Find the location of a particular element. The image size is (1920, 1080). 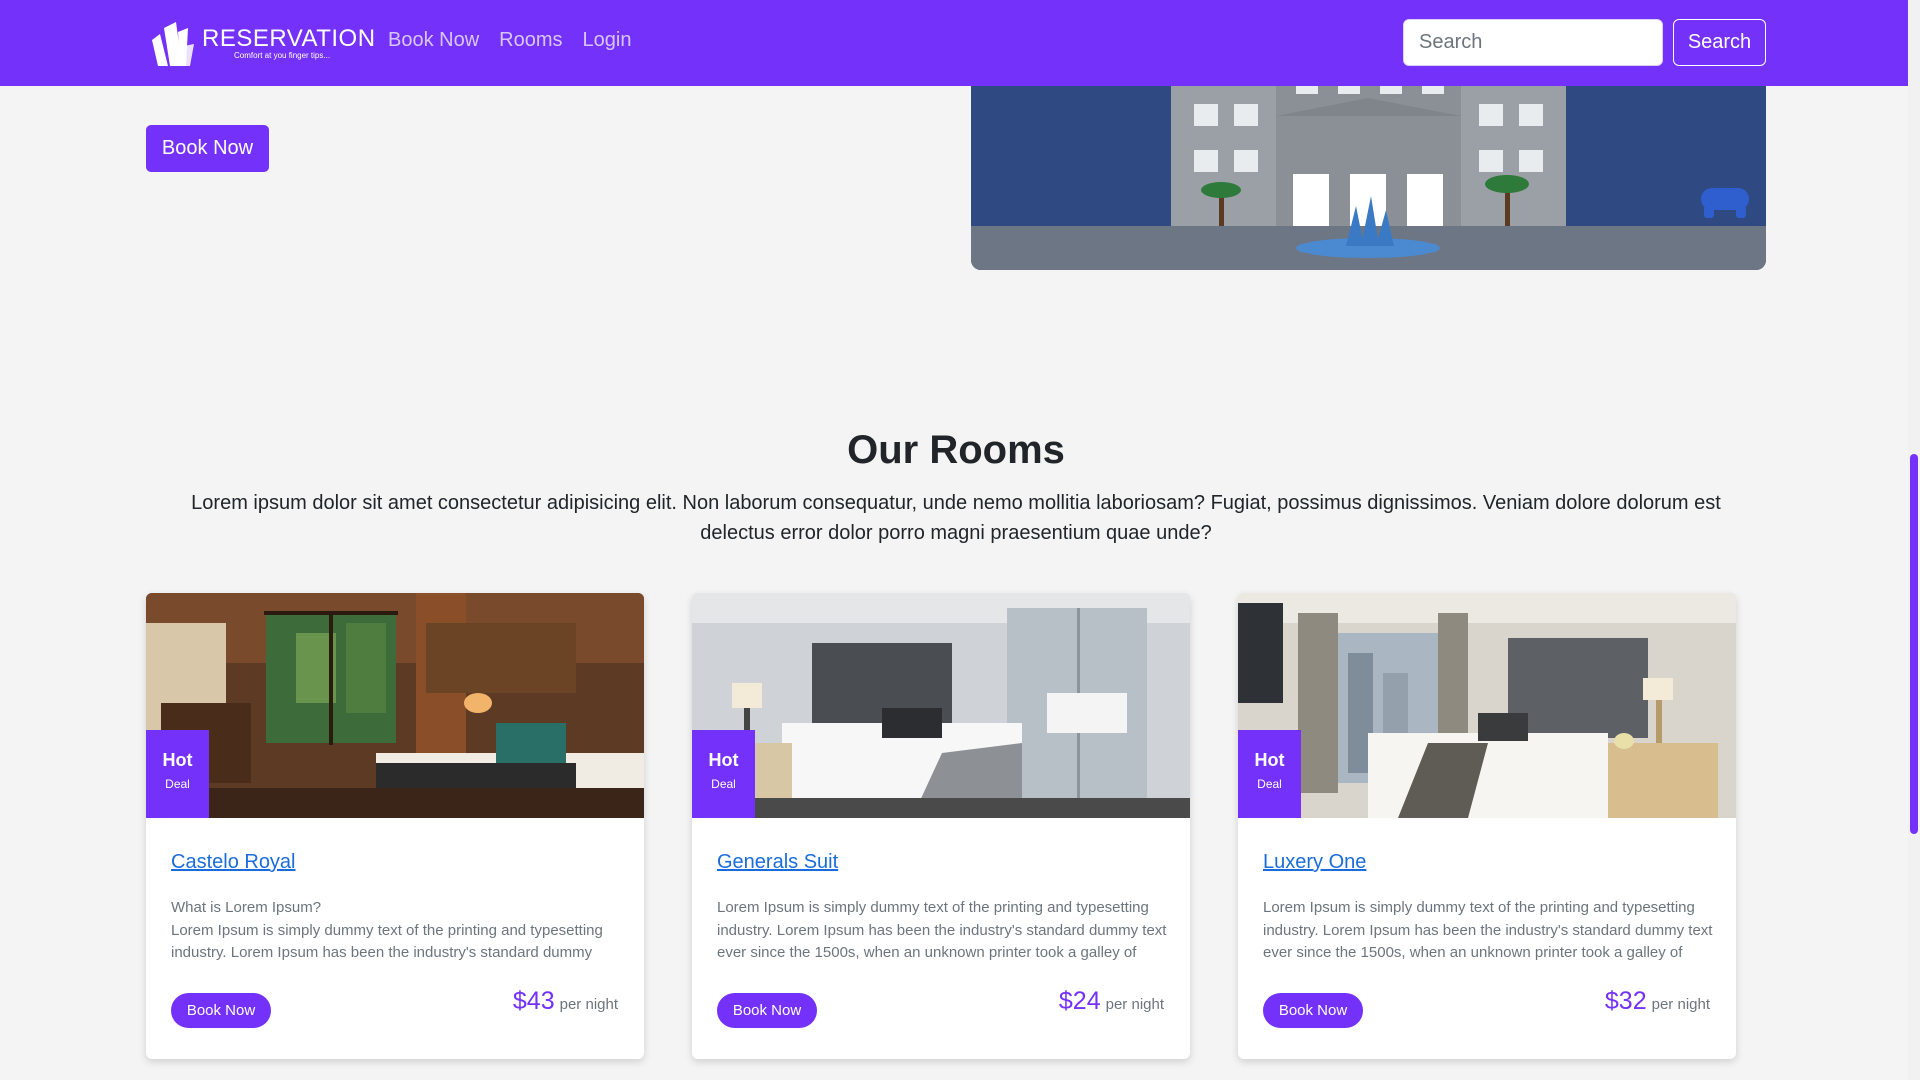

rooms-section-title: Our Rooms is located at coordinates (956, 450).